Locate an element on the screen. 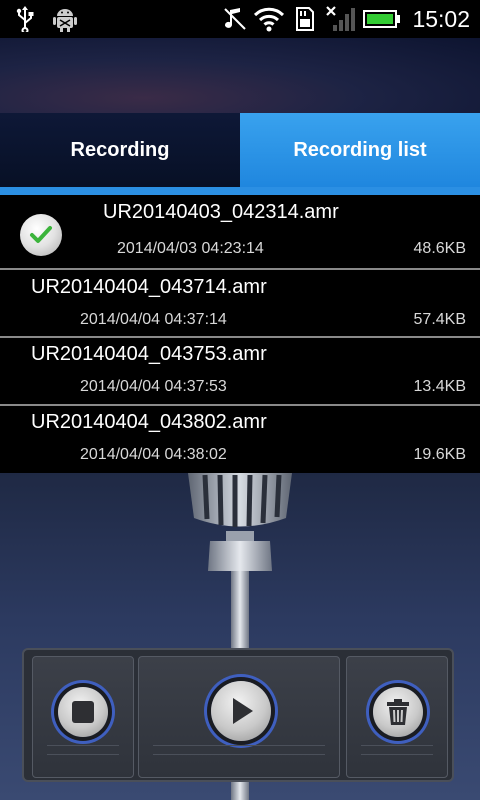  recording-date: 2014/04/04 04:38:02 is located at coordinates (153, 454).